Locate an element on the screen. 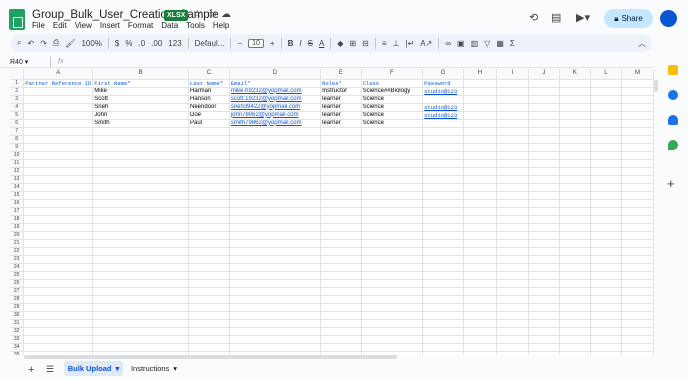  share-button: 🔒︎ Share is located at coordinates (628, 18).